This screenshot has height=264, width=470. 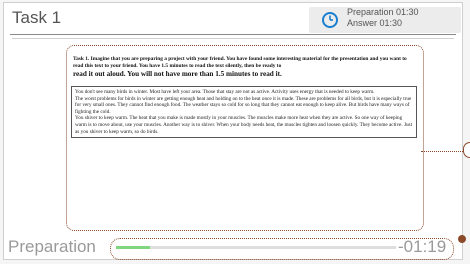 I want to click on clock-icon, so click(x=330, y=20).